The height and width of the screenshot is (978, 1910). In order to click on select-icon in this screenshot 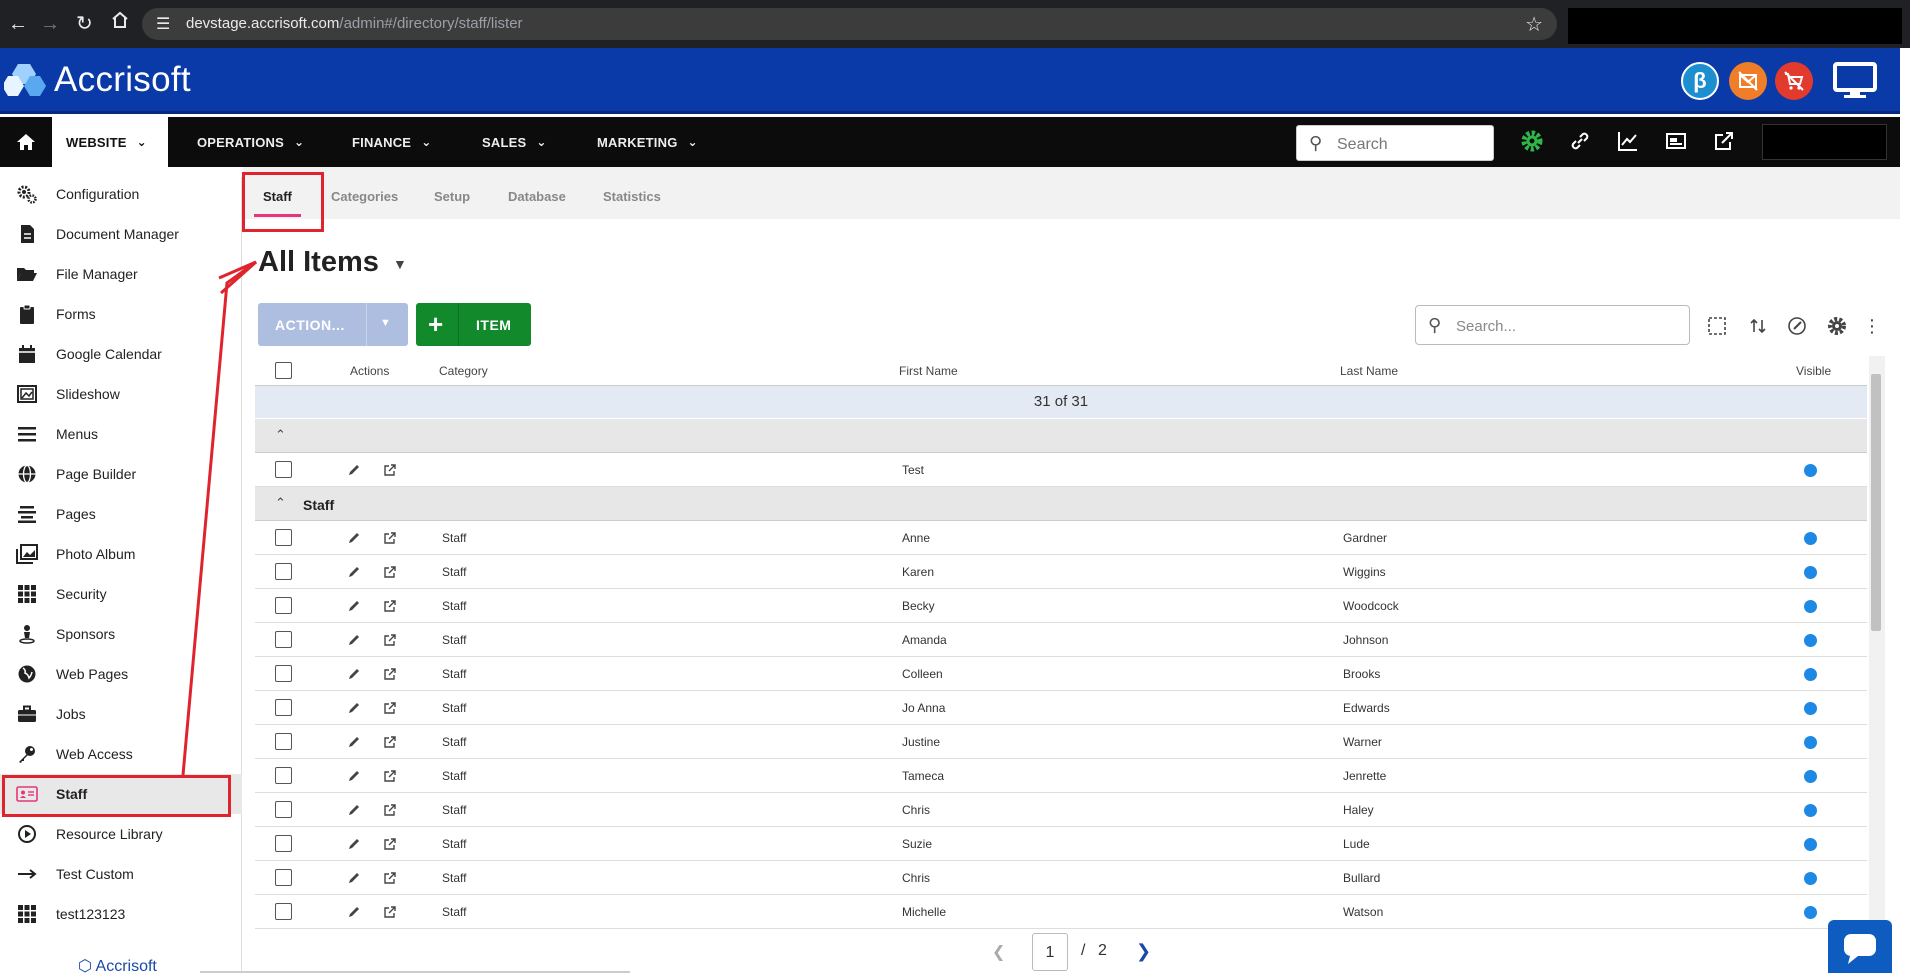, I will do `click(1717, 326)`.